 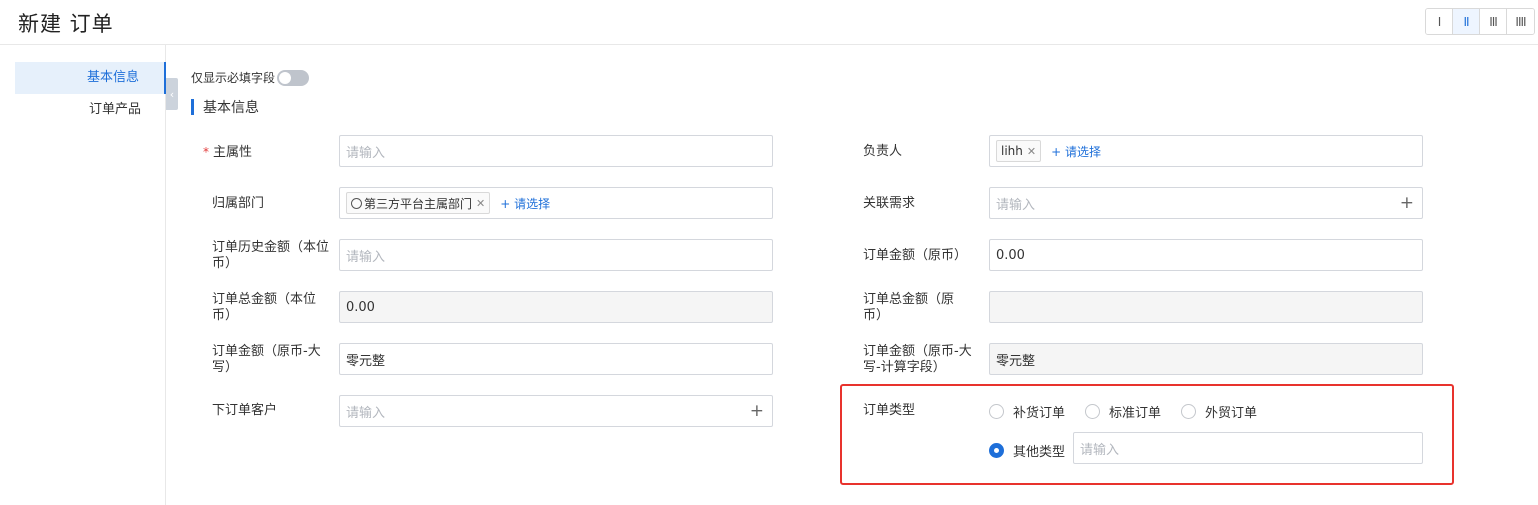 What do you see at coordinates (245, 410) in the screenshot?
I see `customer-label: 下订单客户` at bounding box center [245, 410].